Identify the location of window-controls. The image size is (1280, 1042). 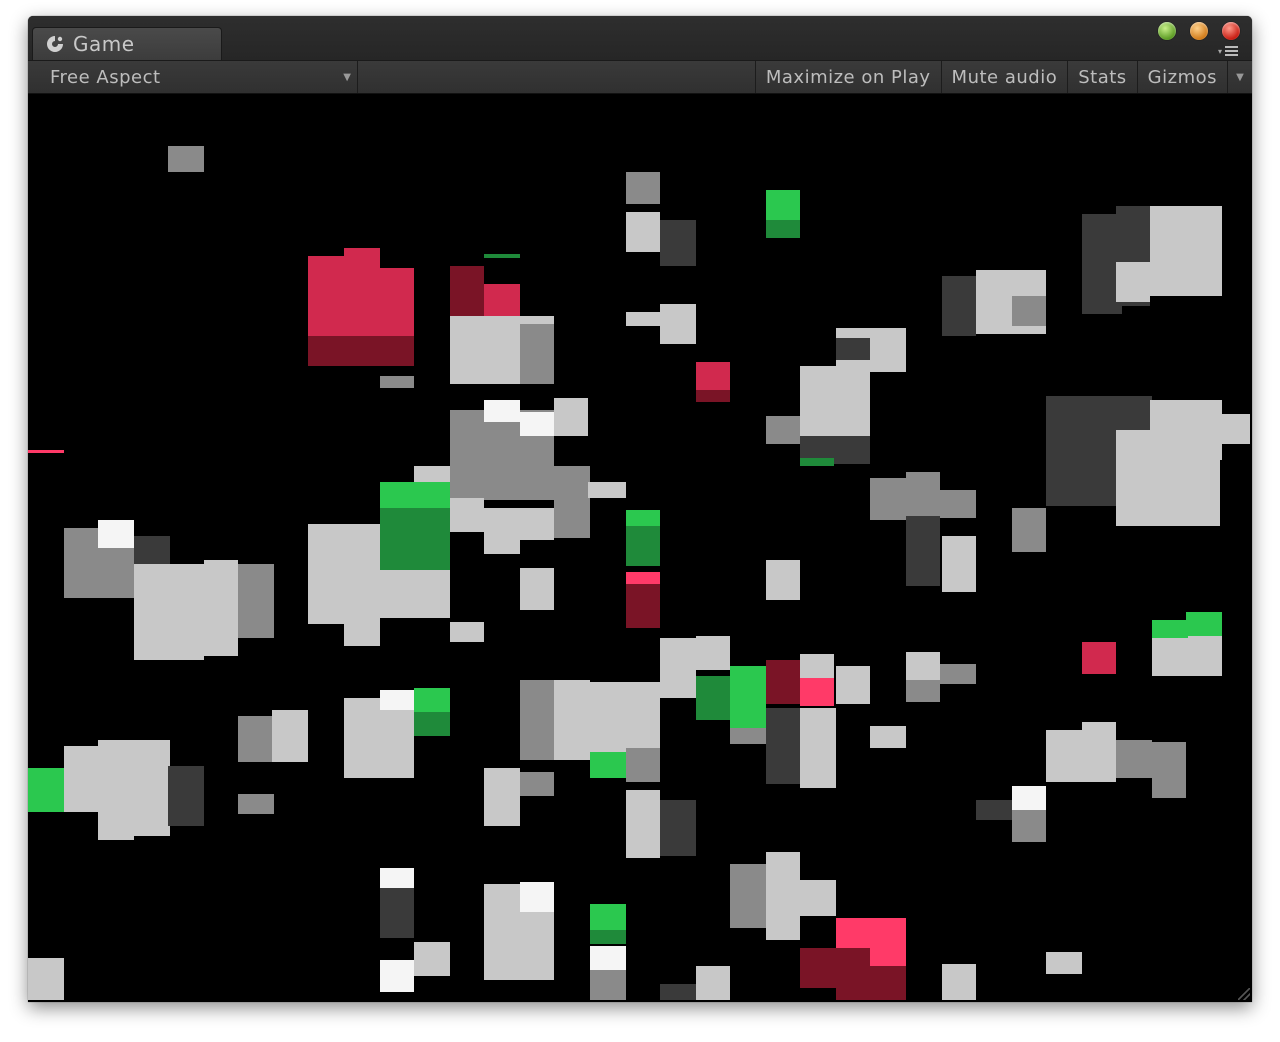
(1199, 31).